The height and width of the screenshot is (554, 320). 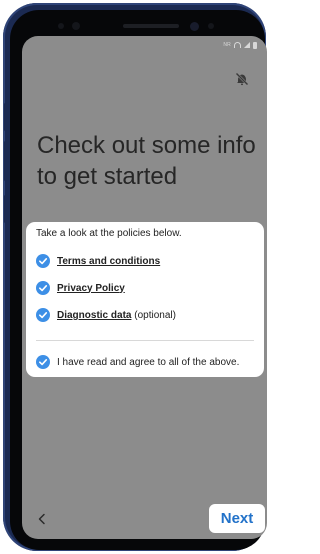 What do you see at coordinates (5, 117) in the screenshot?
I see `volume-up-button` at bounding box center [5, 117].